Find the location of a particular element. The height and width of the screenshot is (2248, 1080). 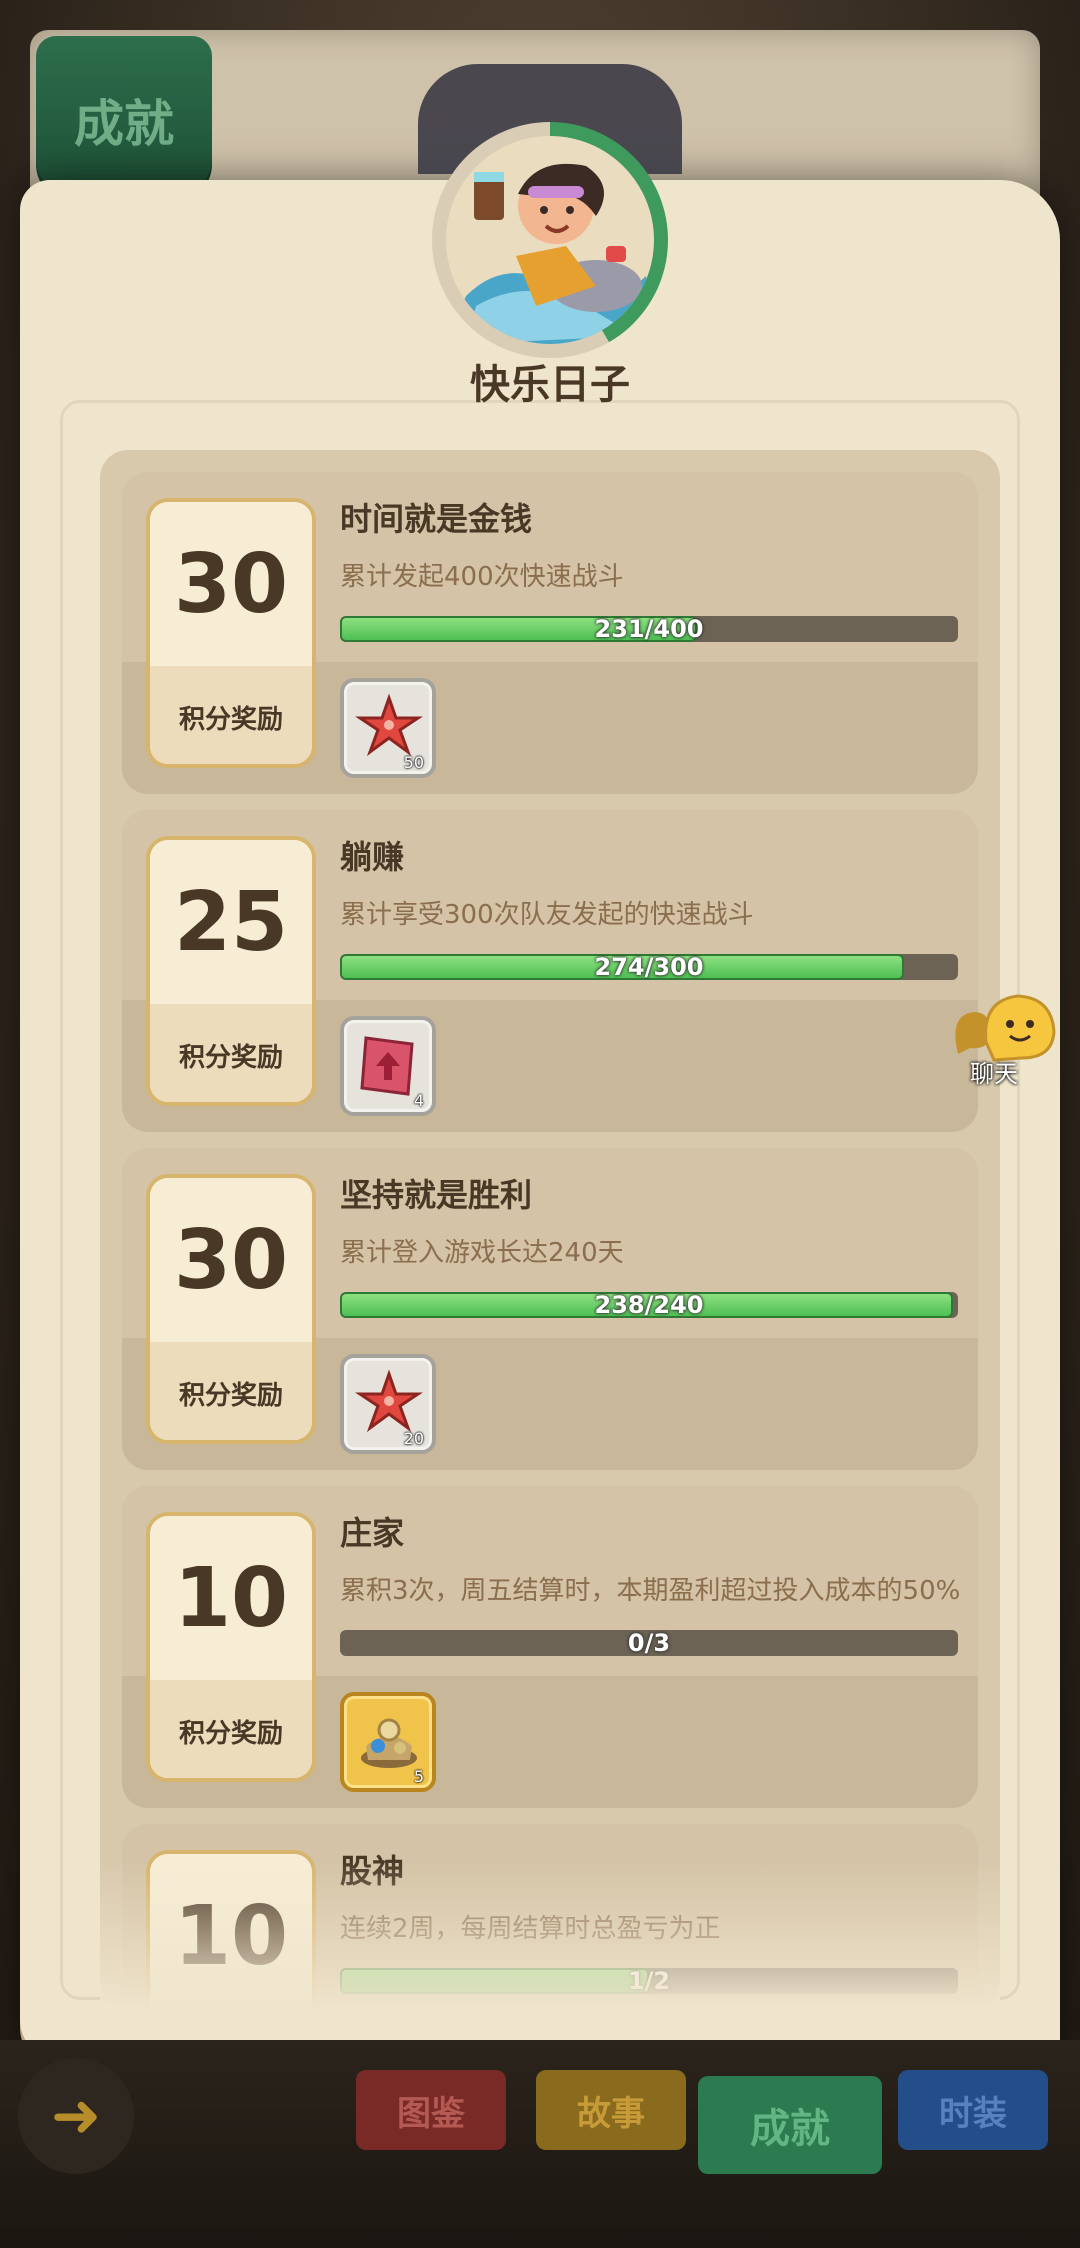

progress-bar: 274/300 is located at coordinates (649, 967).